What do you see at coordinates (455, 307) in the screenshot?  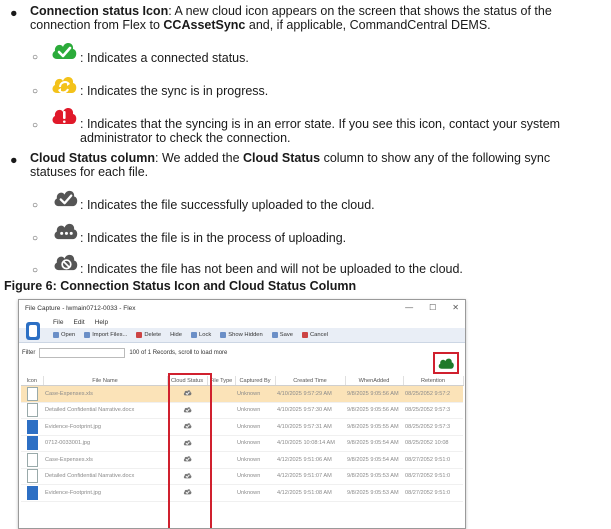 I see `close-button: ✕` at bounding box center [455, 307].